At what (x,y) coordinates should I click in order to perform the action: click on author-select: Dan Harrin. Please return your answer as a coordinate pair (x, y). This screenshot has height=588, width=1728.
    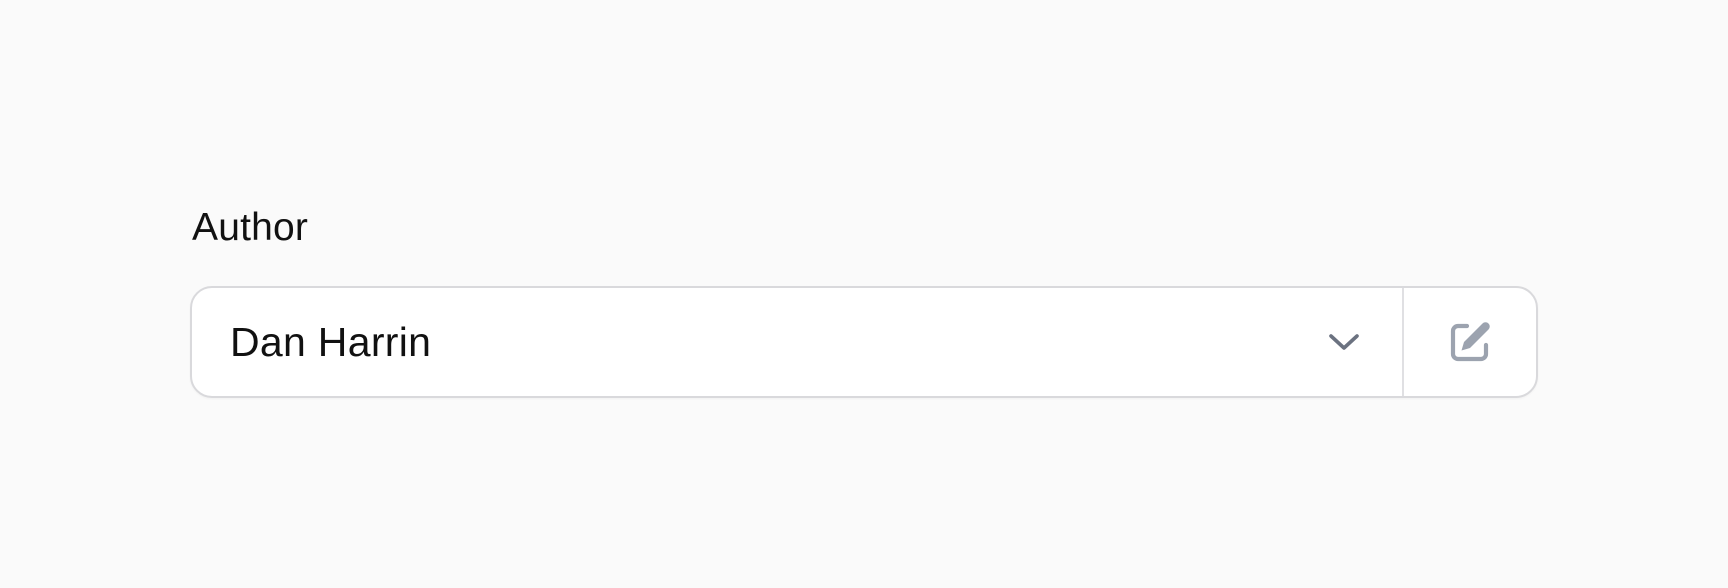
    Looking at the image, I should click on (797, 342).